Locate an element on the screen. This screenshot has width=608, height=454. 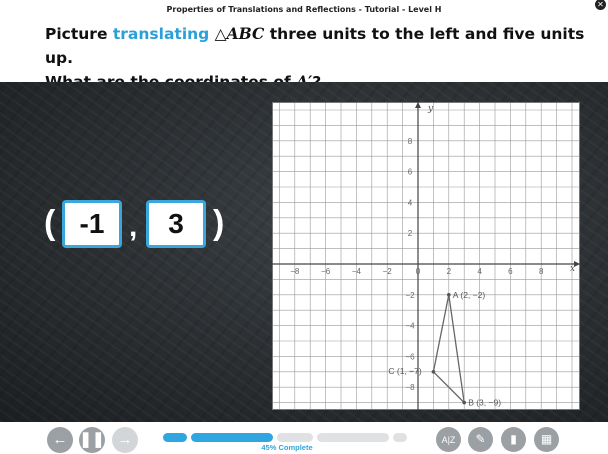
x-axis-label: x is located at coordinates (572, 269).